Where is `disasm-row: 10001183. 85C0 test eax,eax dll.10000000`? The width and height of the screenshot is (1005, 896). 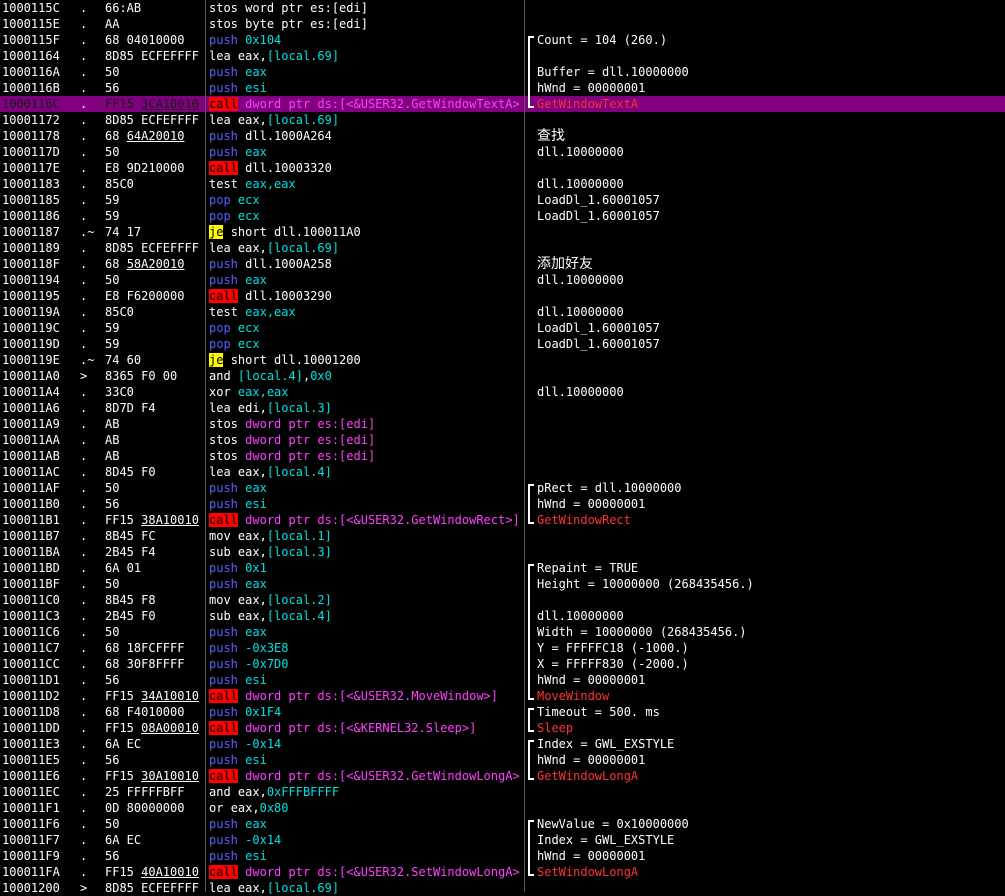
disasm-row: 10001183. 85C0 test eax,eax dll.10000000 is located at coordinates (502, 184).